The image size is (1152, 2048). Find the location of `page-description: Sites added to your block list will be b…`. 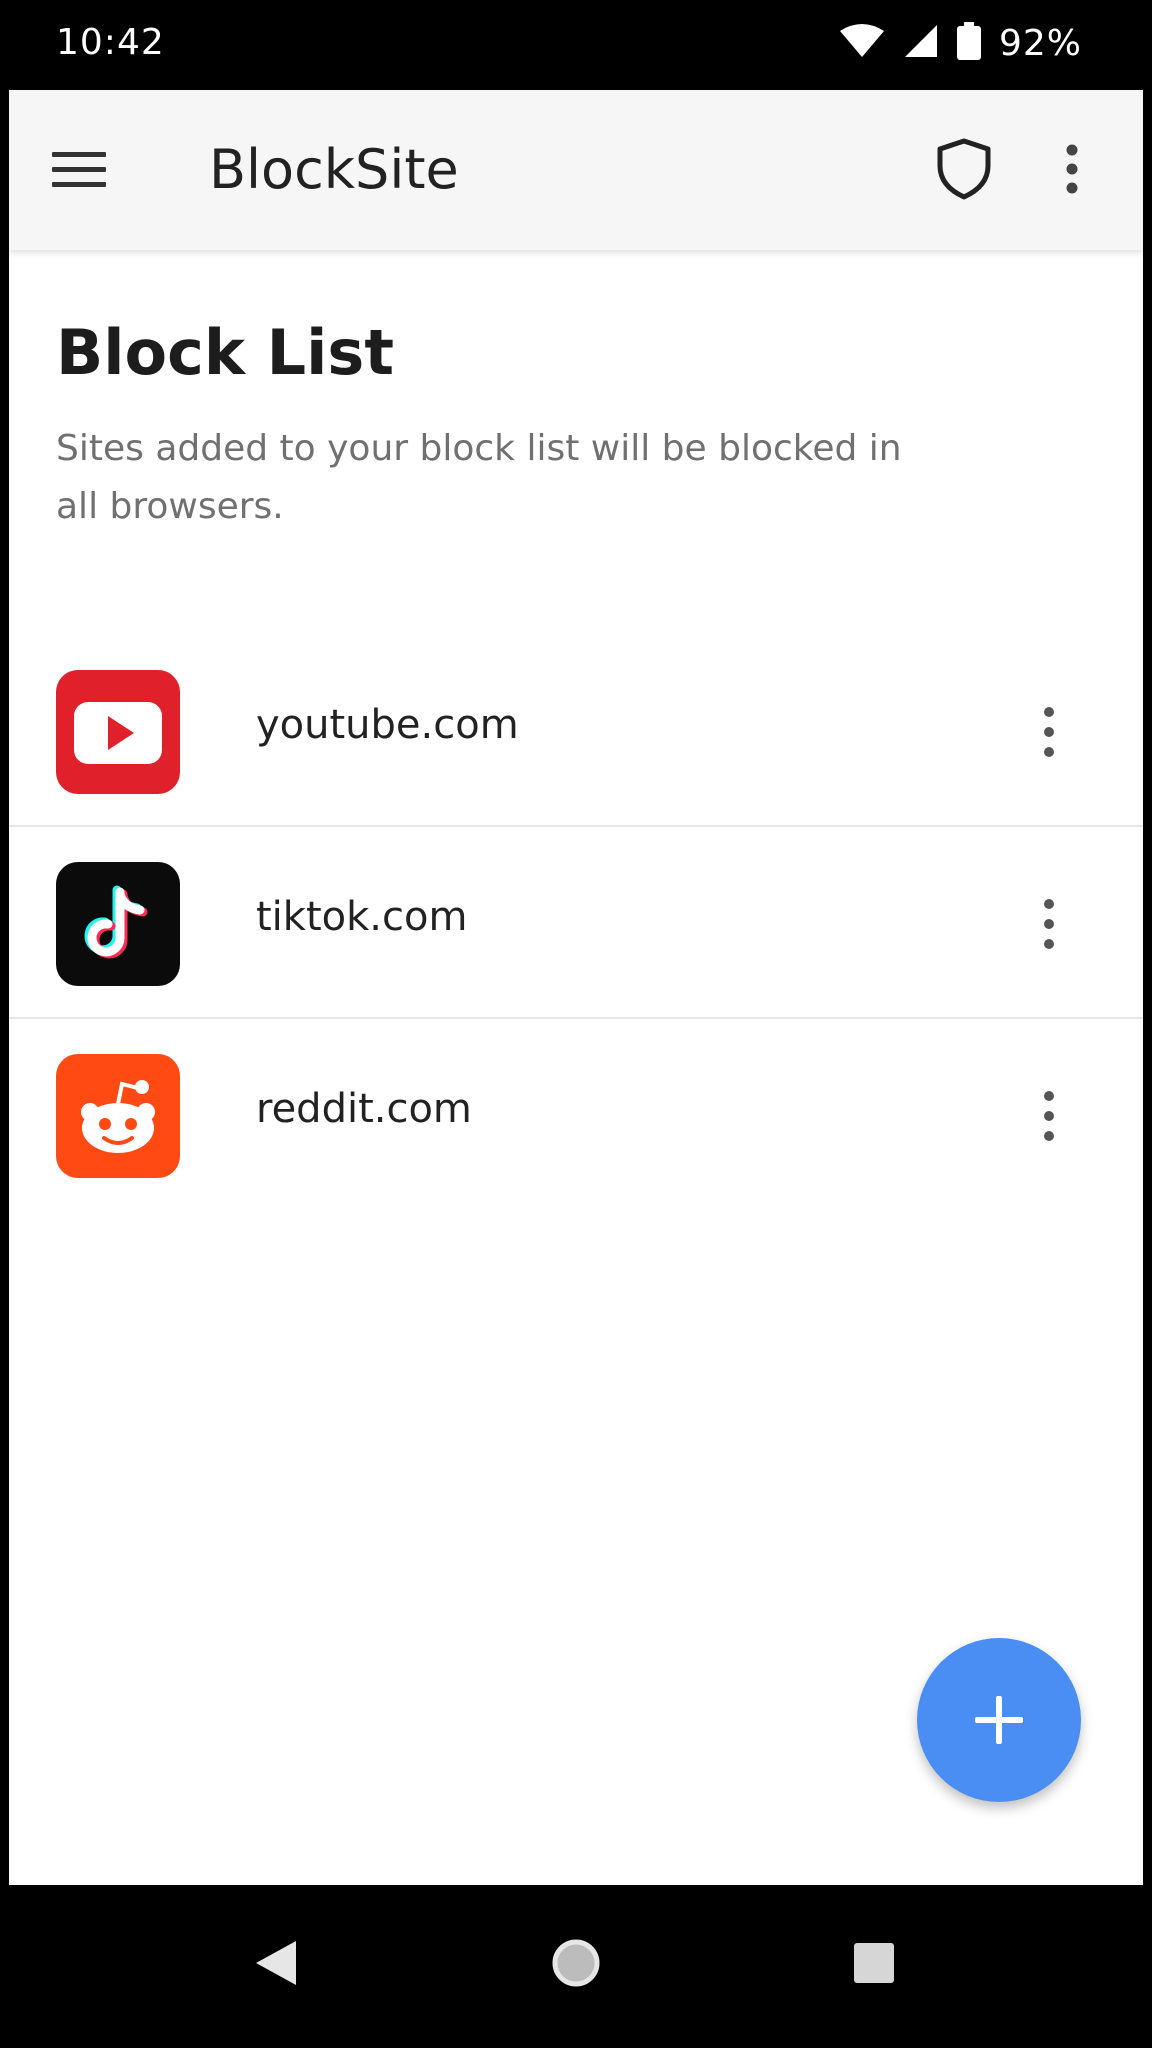

page-description: Sites added to your block list will be b… is located at coordinates (479, 477).